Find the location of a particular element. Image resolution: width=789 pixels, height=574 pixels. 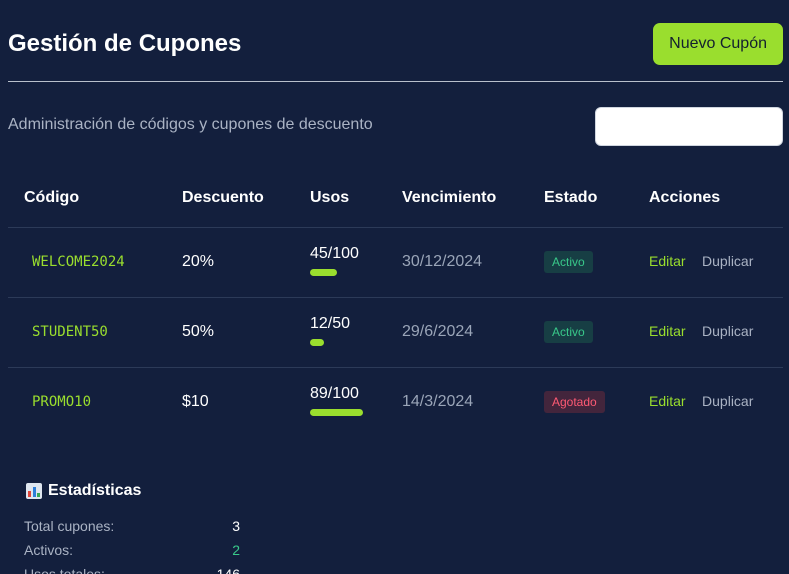

stat-value: 146 is located at coordinates (228, 570).